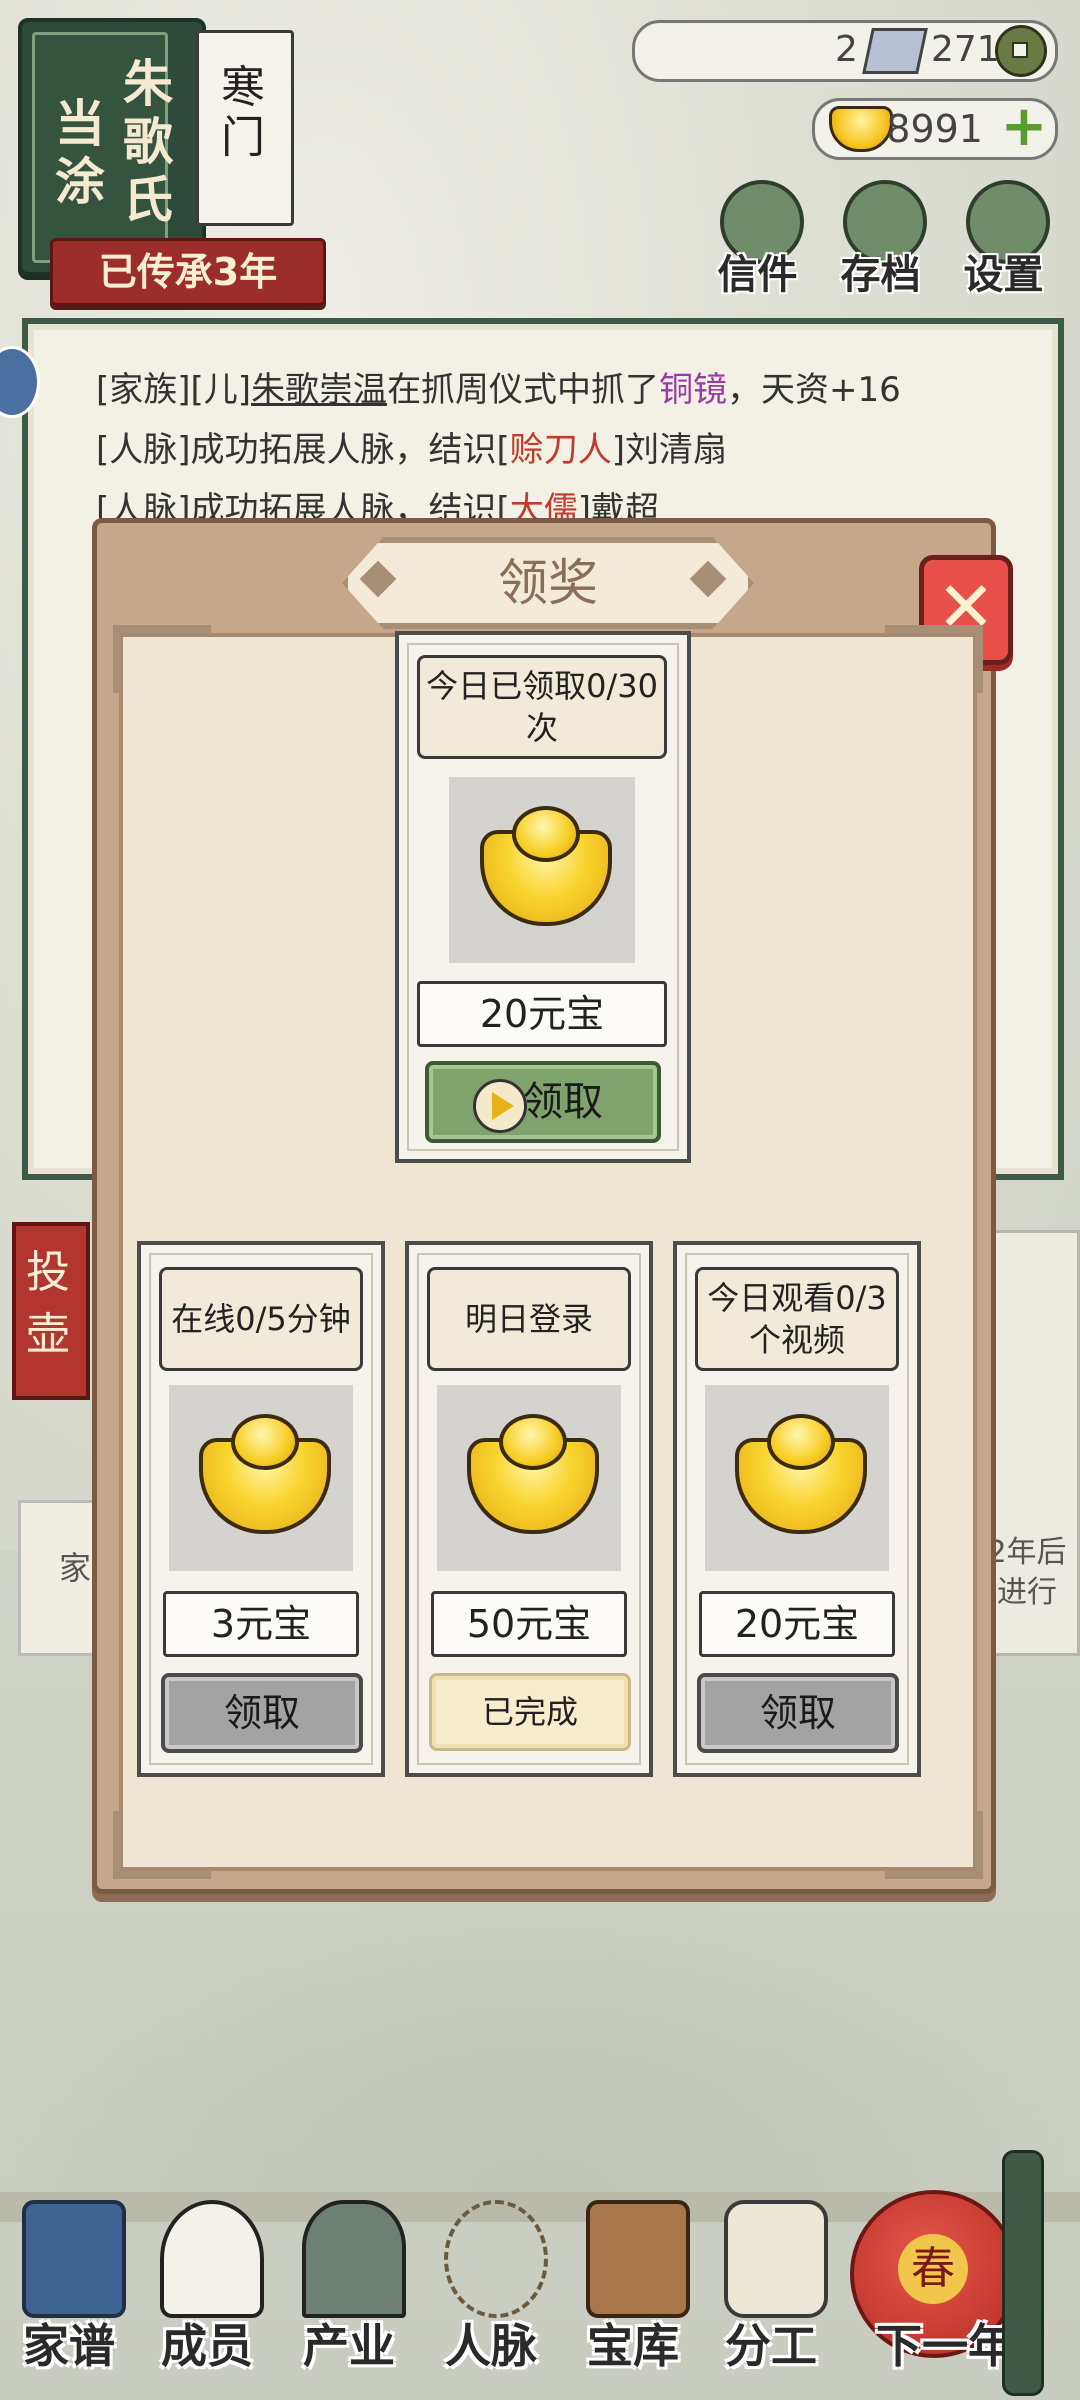 The width and height of the screenshot is (1080, 2400). What do you see at coordinates (669, 450) in the screenshot?
I see `log-text: ]刘清扇` at bounding box center [669, 450].